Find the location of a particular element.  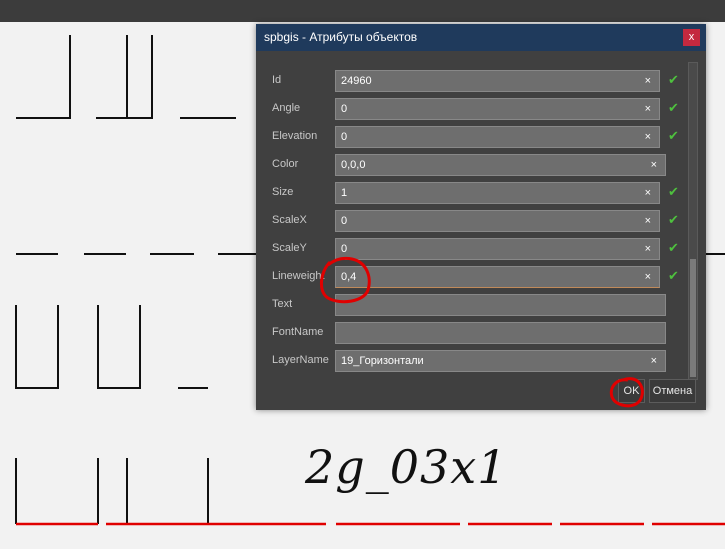

field-value: 24960 is located at coordinates (356, 81).